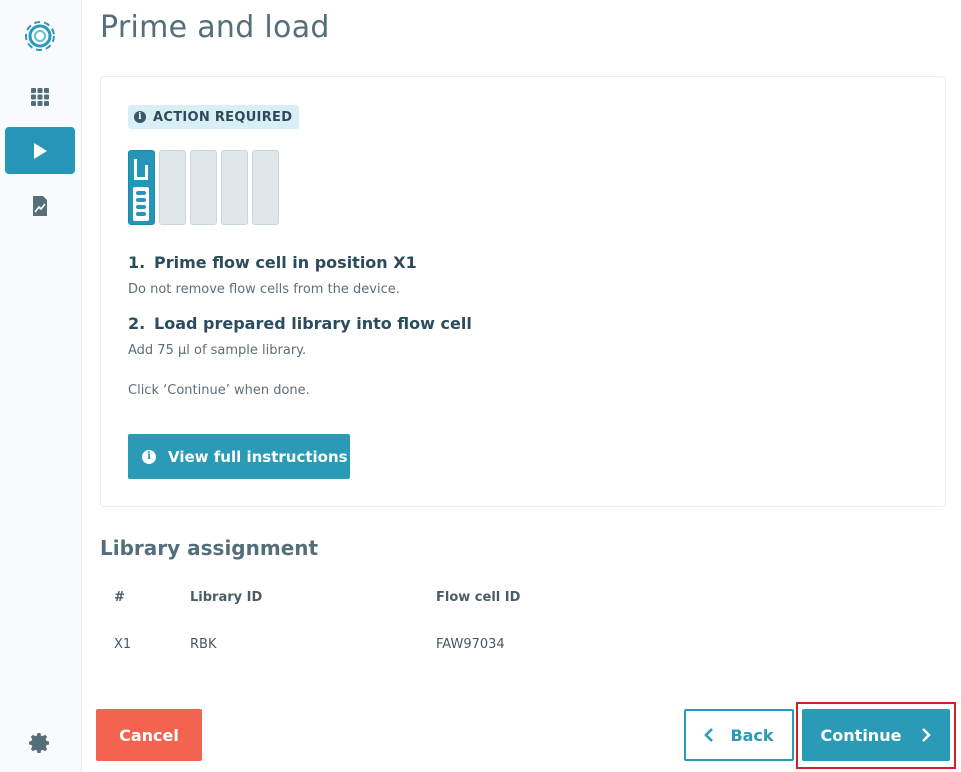 The height and width of the screenshot is (772, 961). I want to click on gear-icon, so click(39, 743).